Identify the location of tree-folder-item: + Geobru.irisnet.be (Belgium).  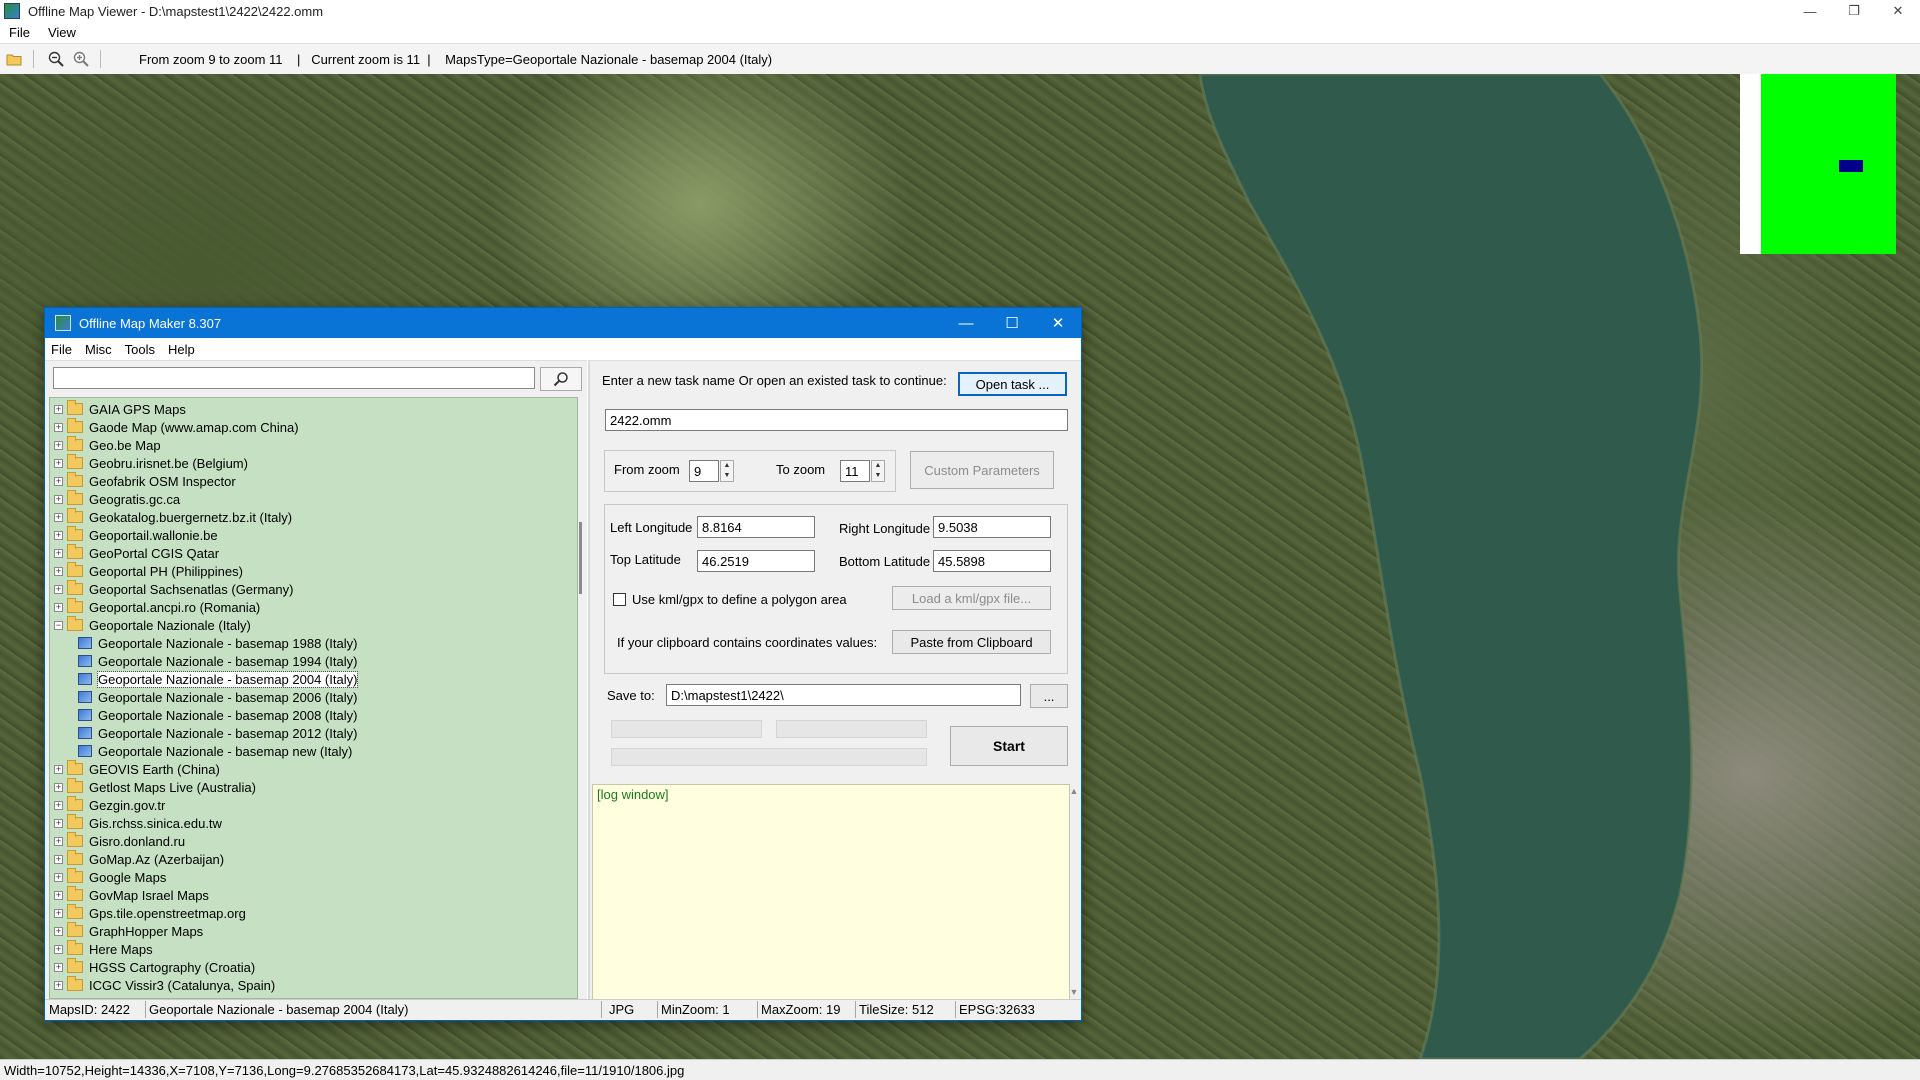
(151, 463).